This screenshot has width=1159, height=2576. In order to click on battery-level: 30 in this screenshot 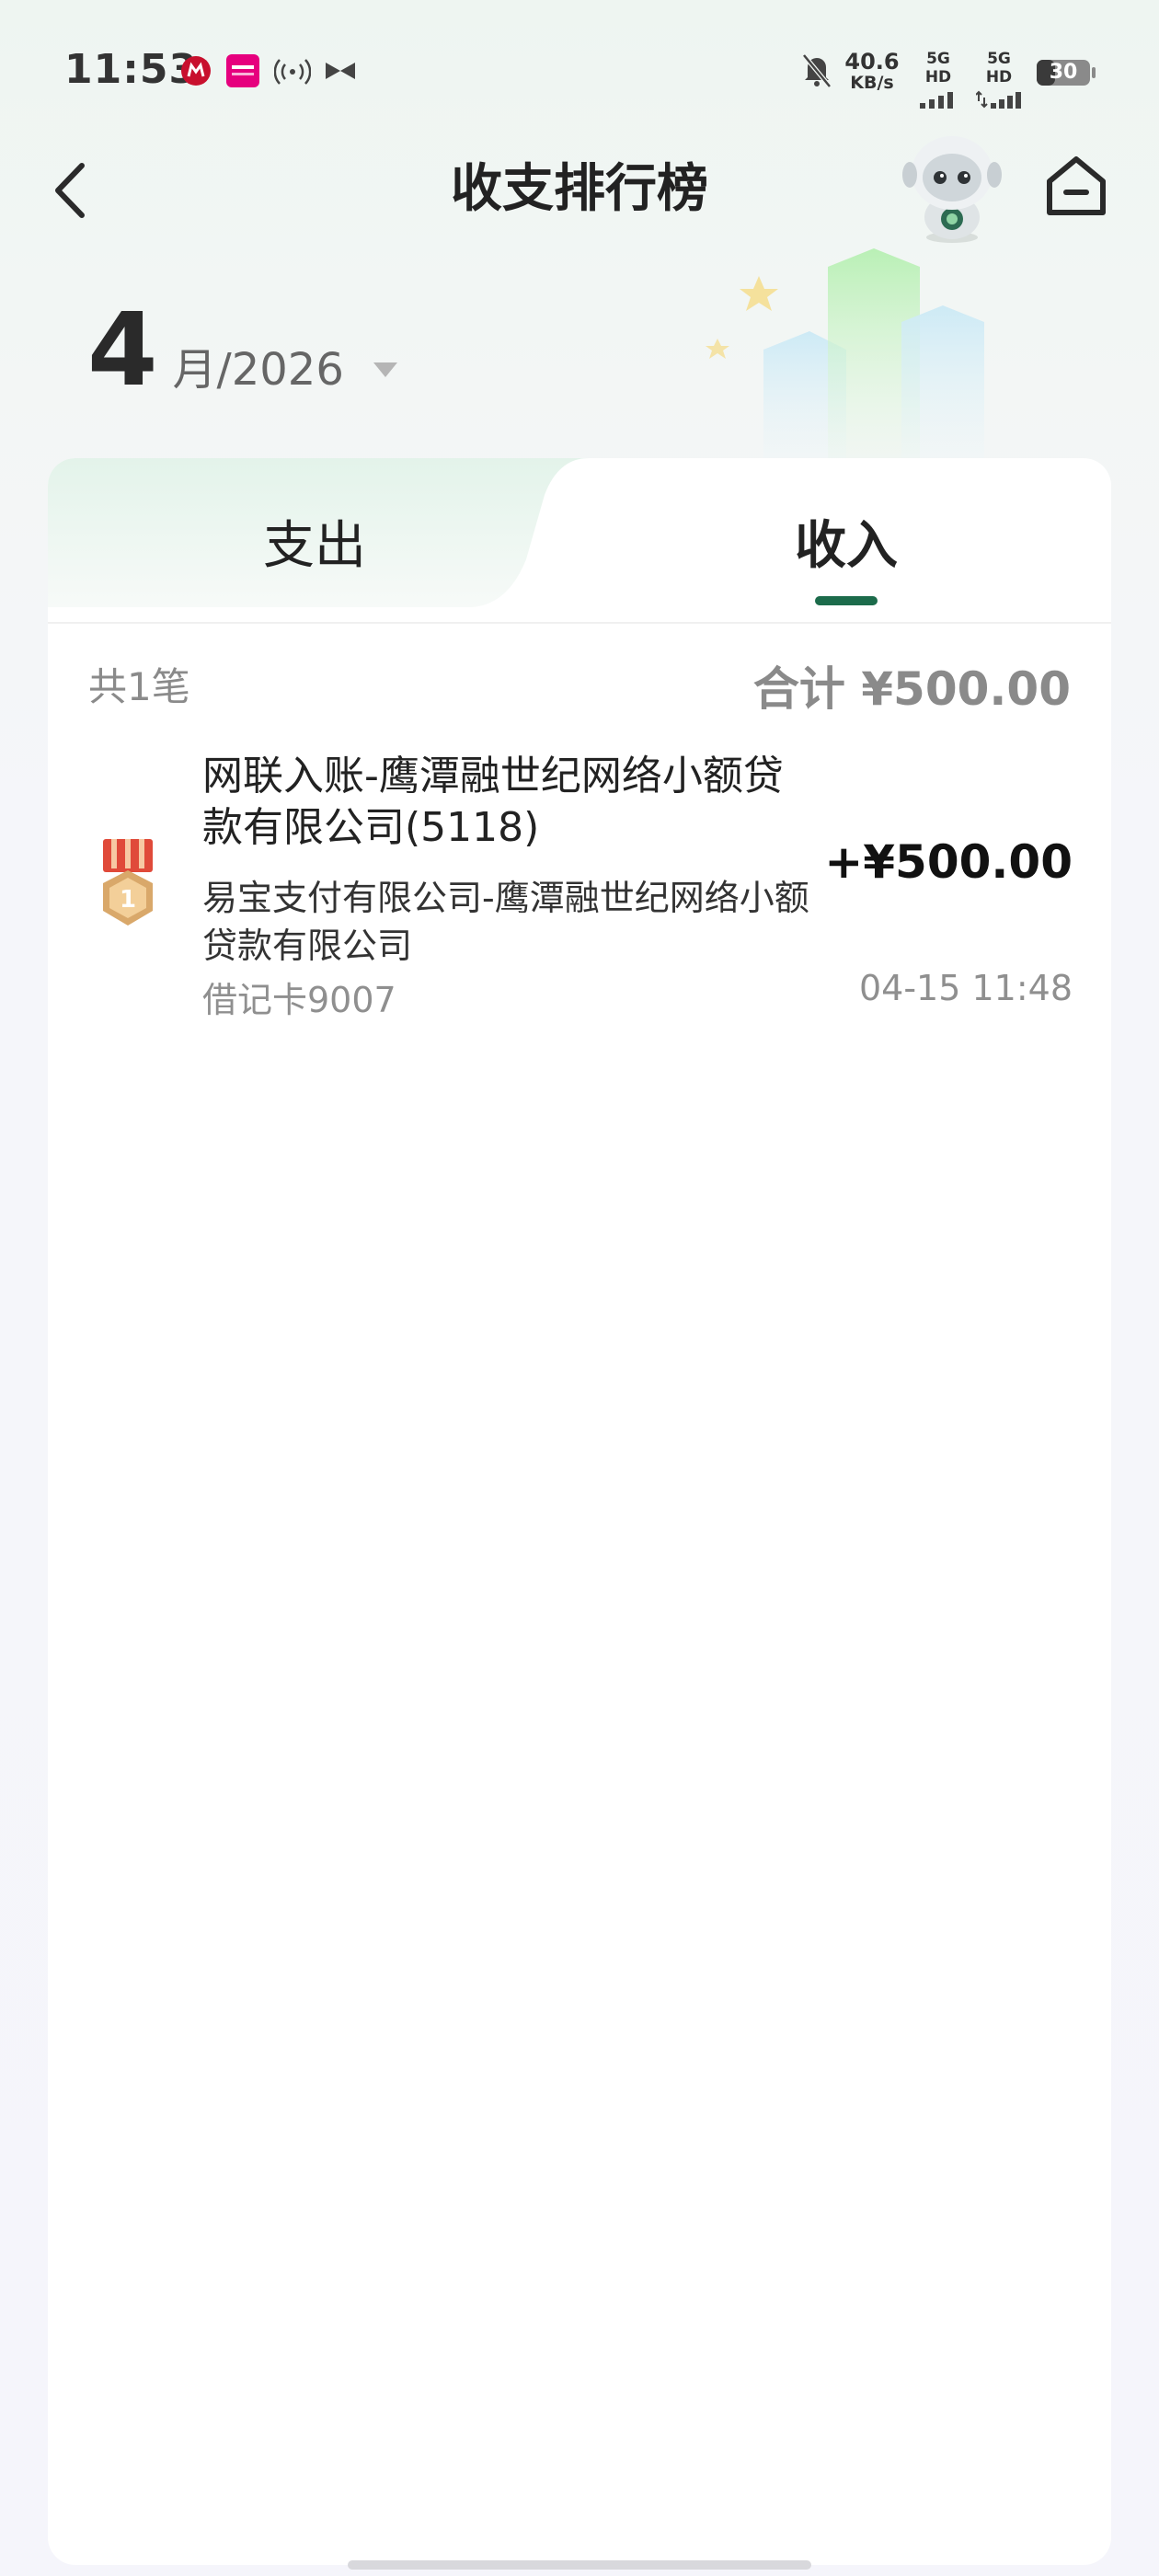, I will do `click(1063, 72)`.